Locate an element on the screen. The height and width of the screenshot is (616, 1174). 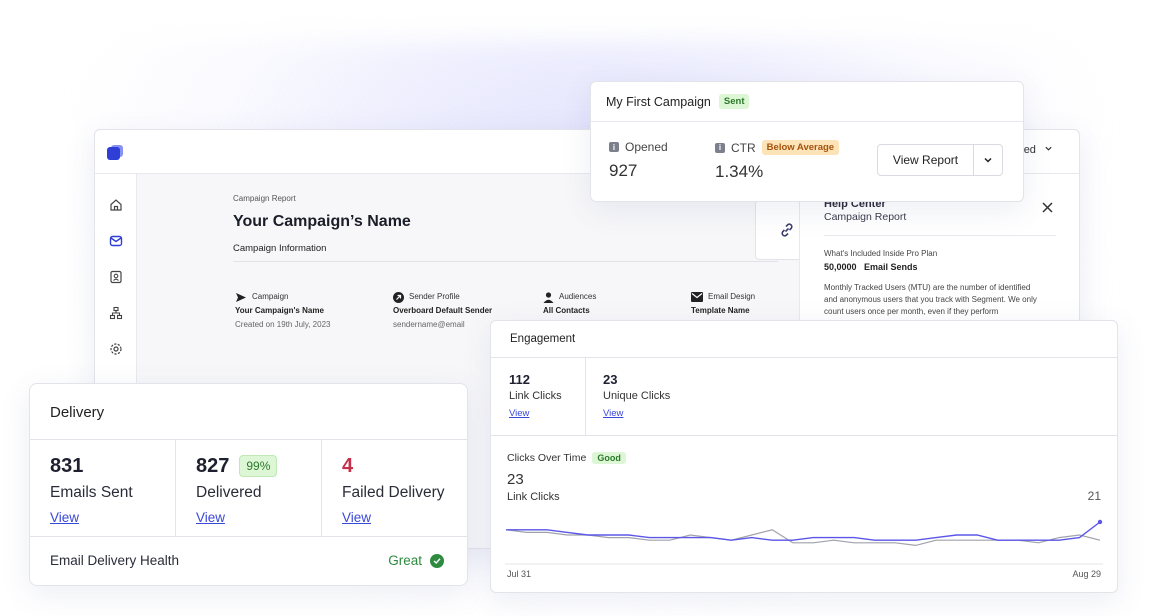
info-sub: sendername@email is located at coordinates (429, 324).